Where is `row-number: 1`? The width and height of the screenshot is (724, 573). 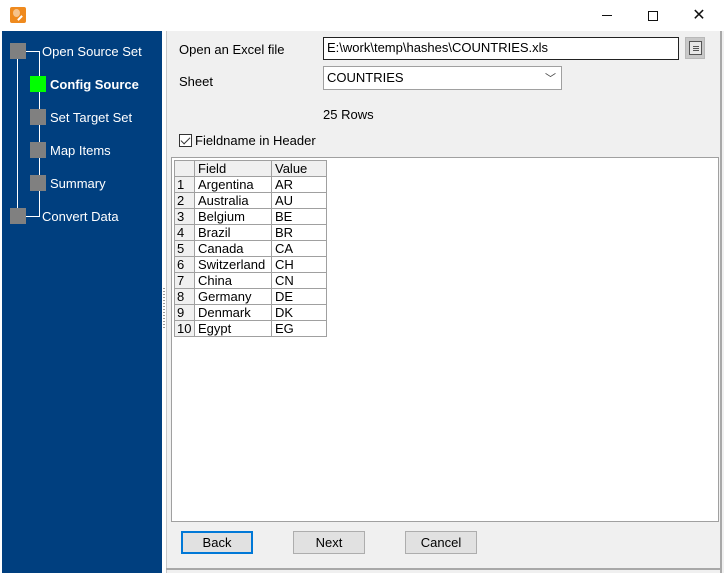 row-number: 1 is located at coordinates (184, 184).